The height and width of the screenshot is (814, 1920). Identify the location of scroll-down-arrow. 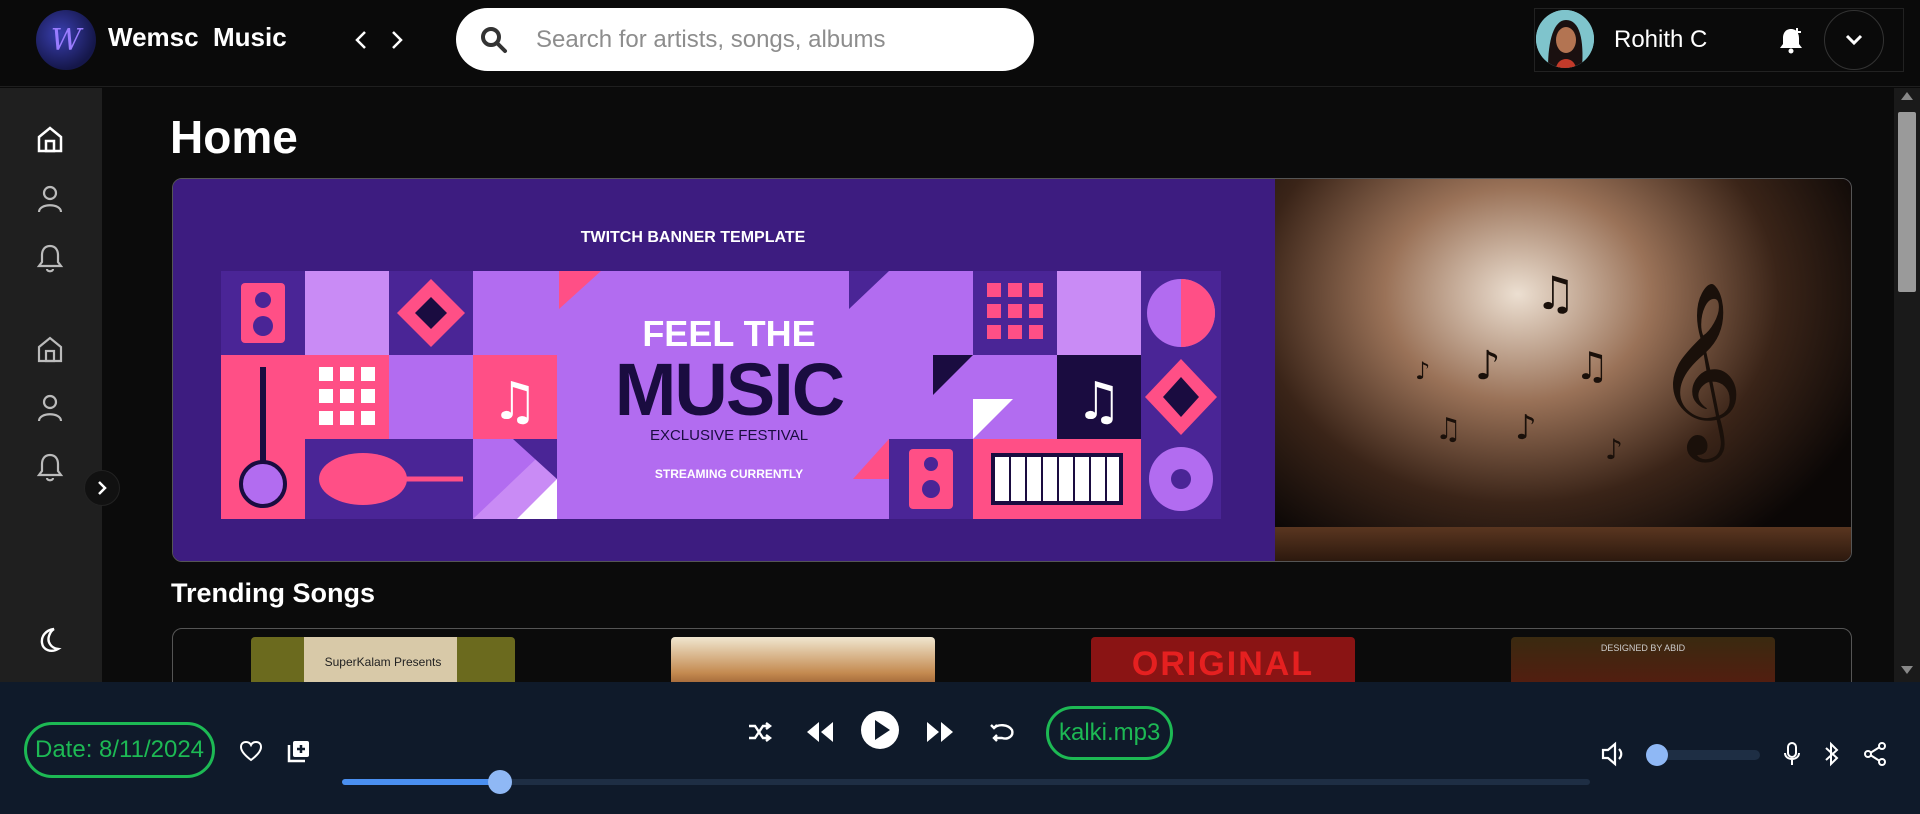
(1907, 670).